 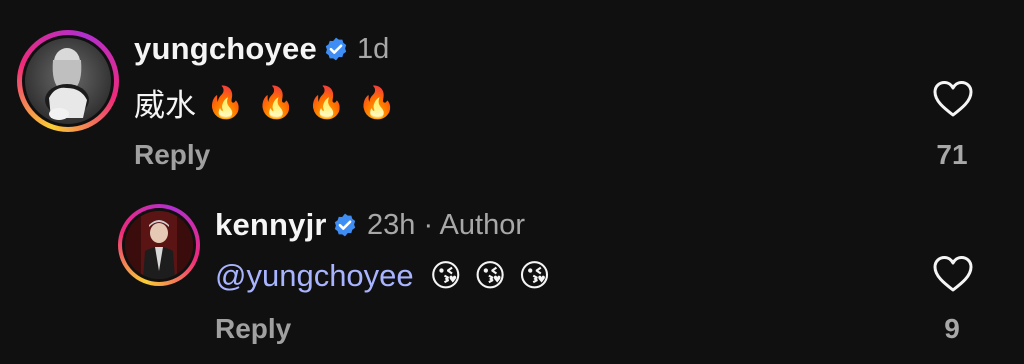 What do you see at coordinates (225, 49) in the screenshot?
I see `comment-username: yungchoyee` at bounding box center [225, 49].